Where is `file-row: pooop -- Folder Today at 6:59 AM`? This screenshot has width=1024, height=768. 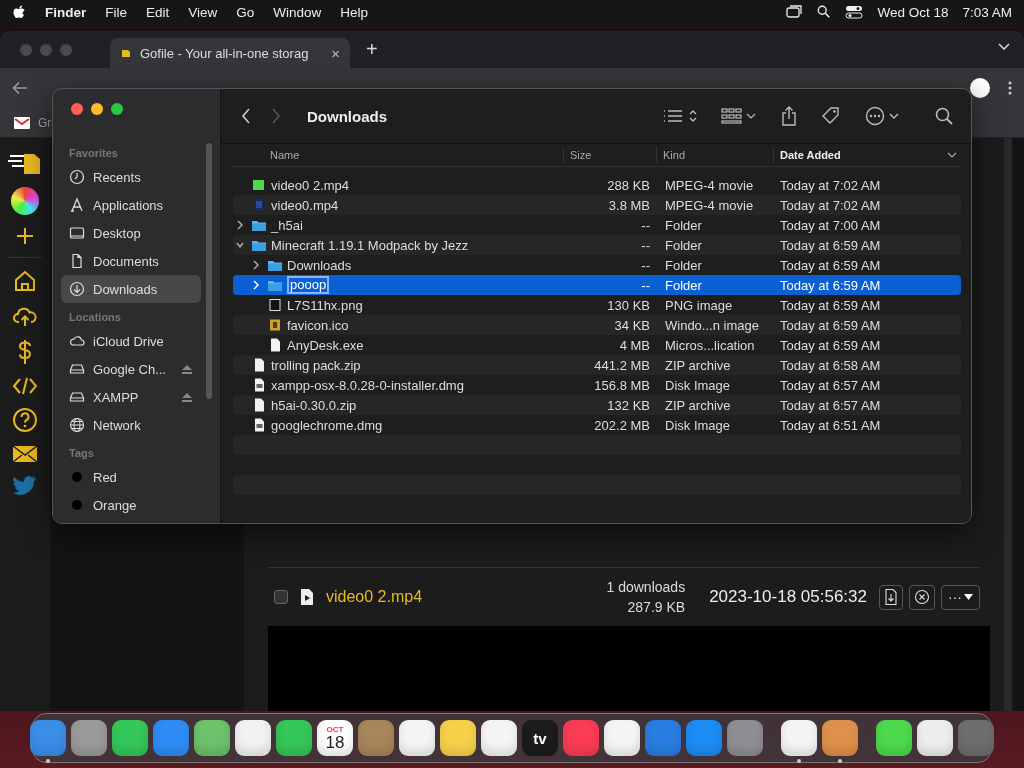
file-row: pooop -- Folder Today at 6:59 AM is located at coordinates (597, 285).